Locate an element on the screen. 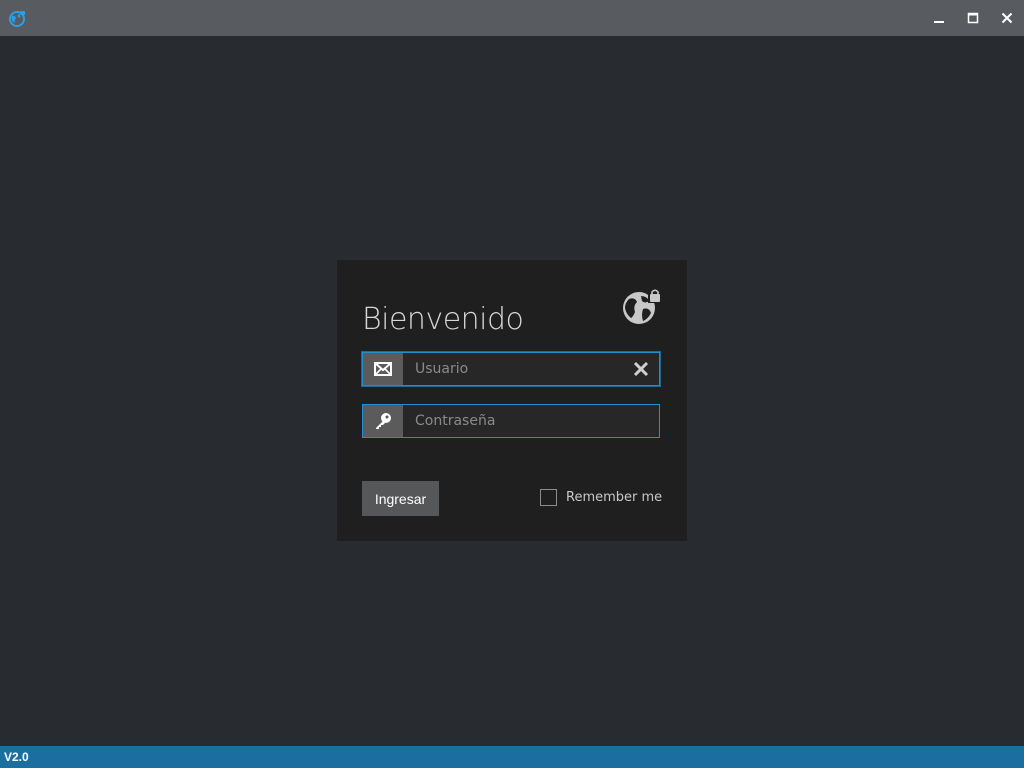  username-icon-box is located at coordinates (383, 369).